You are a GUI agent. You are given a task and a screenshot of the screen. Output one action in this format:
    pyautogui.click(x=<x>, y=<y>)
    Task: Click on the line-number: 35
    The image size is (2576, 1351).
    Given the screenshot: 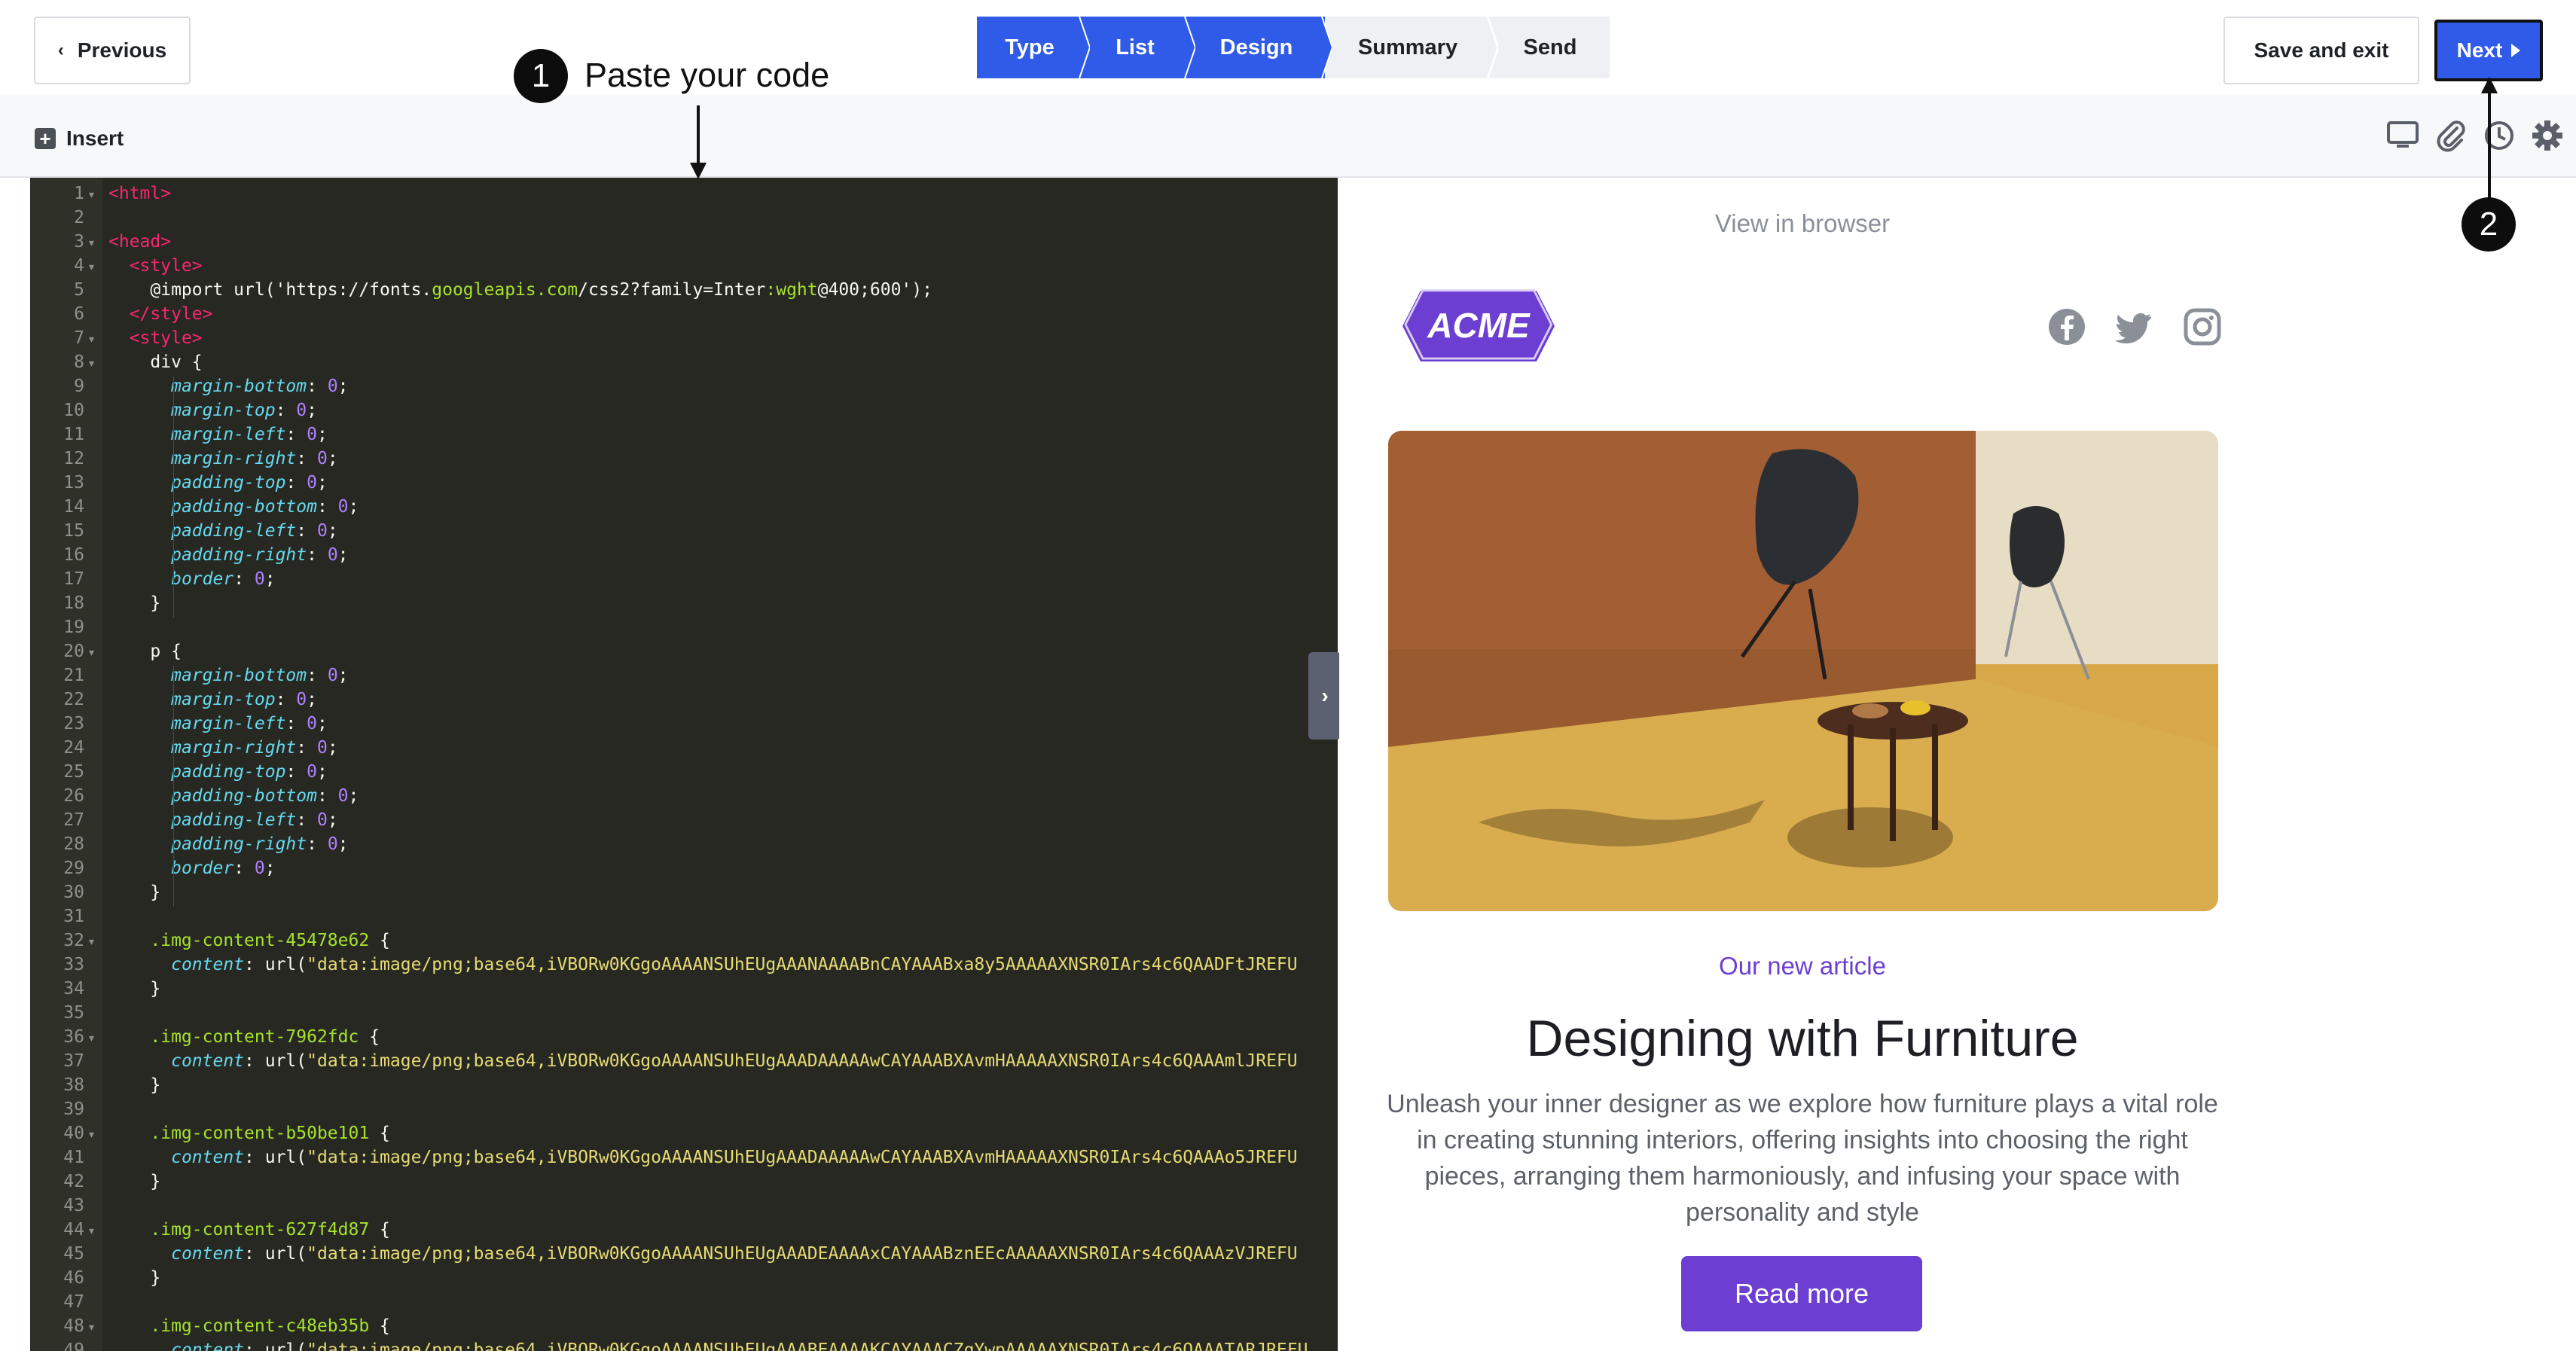 What is the action you would take?
    pyautogui.click(x=73, y=1013)
    